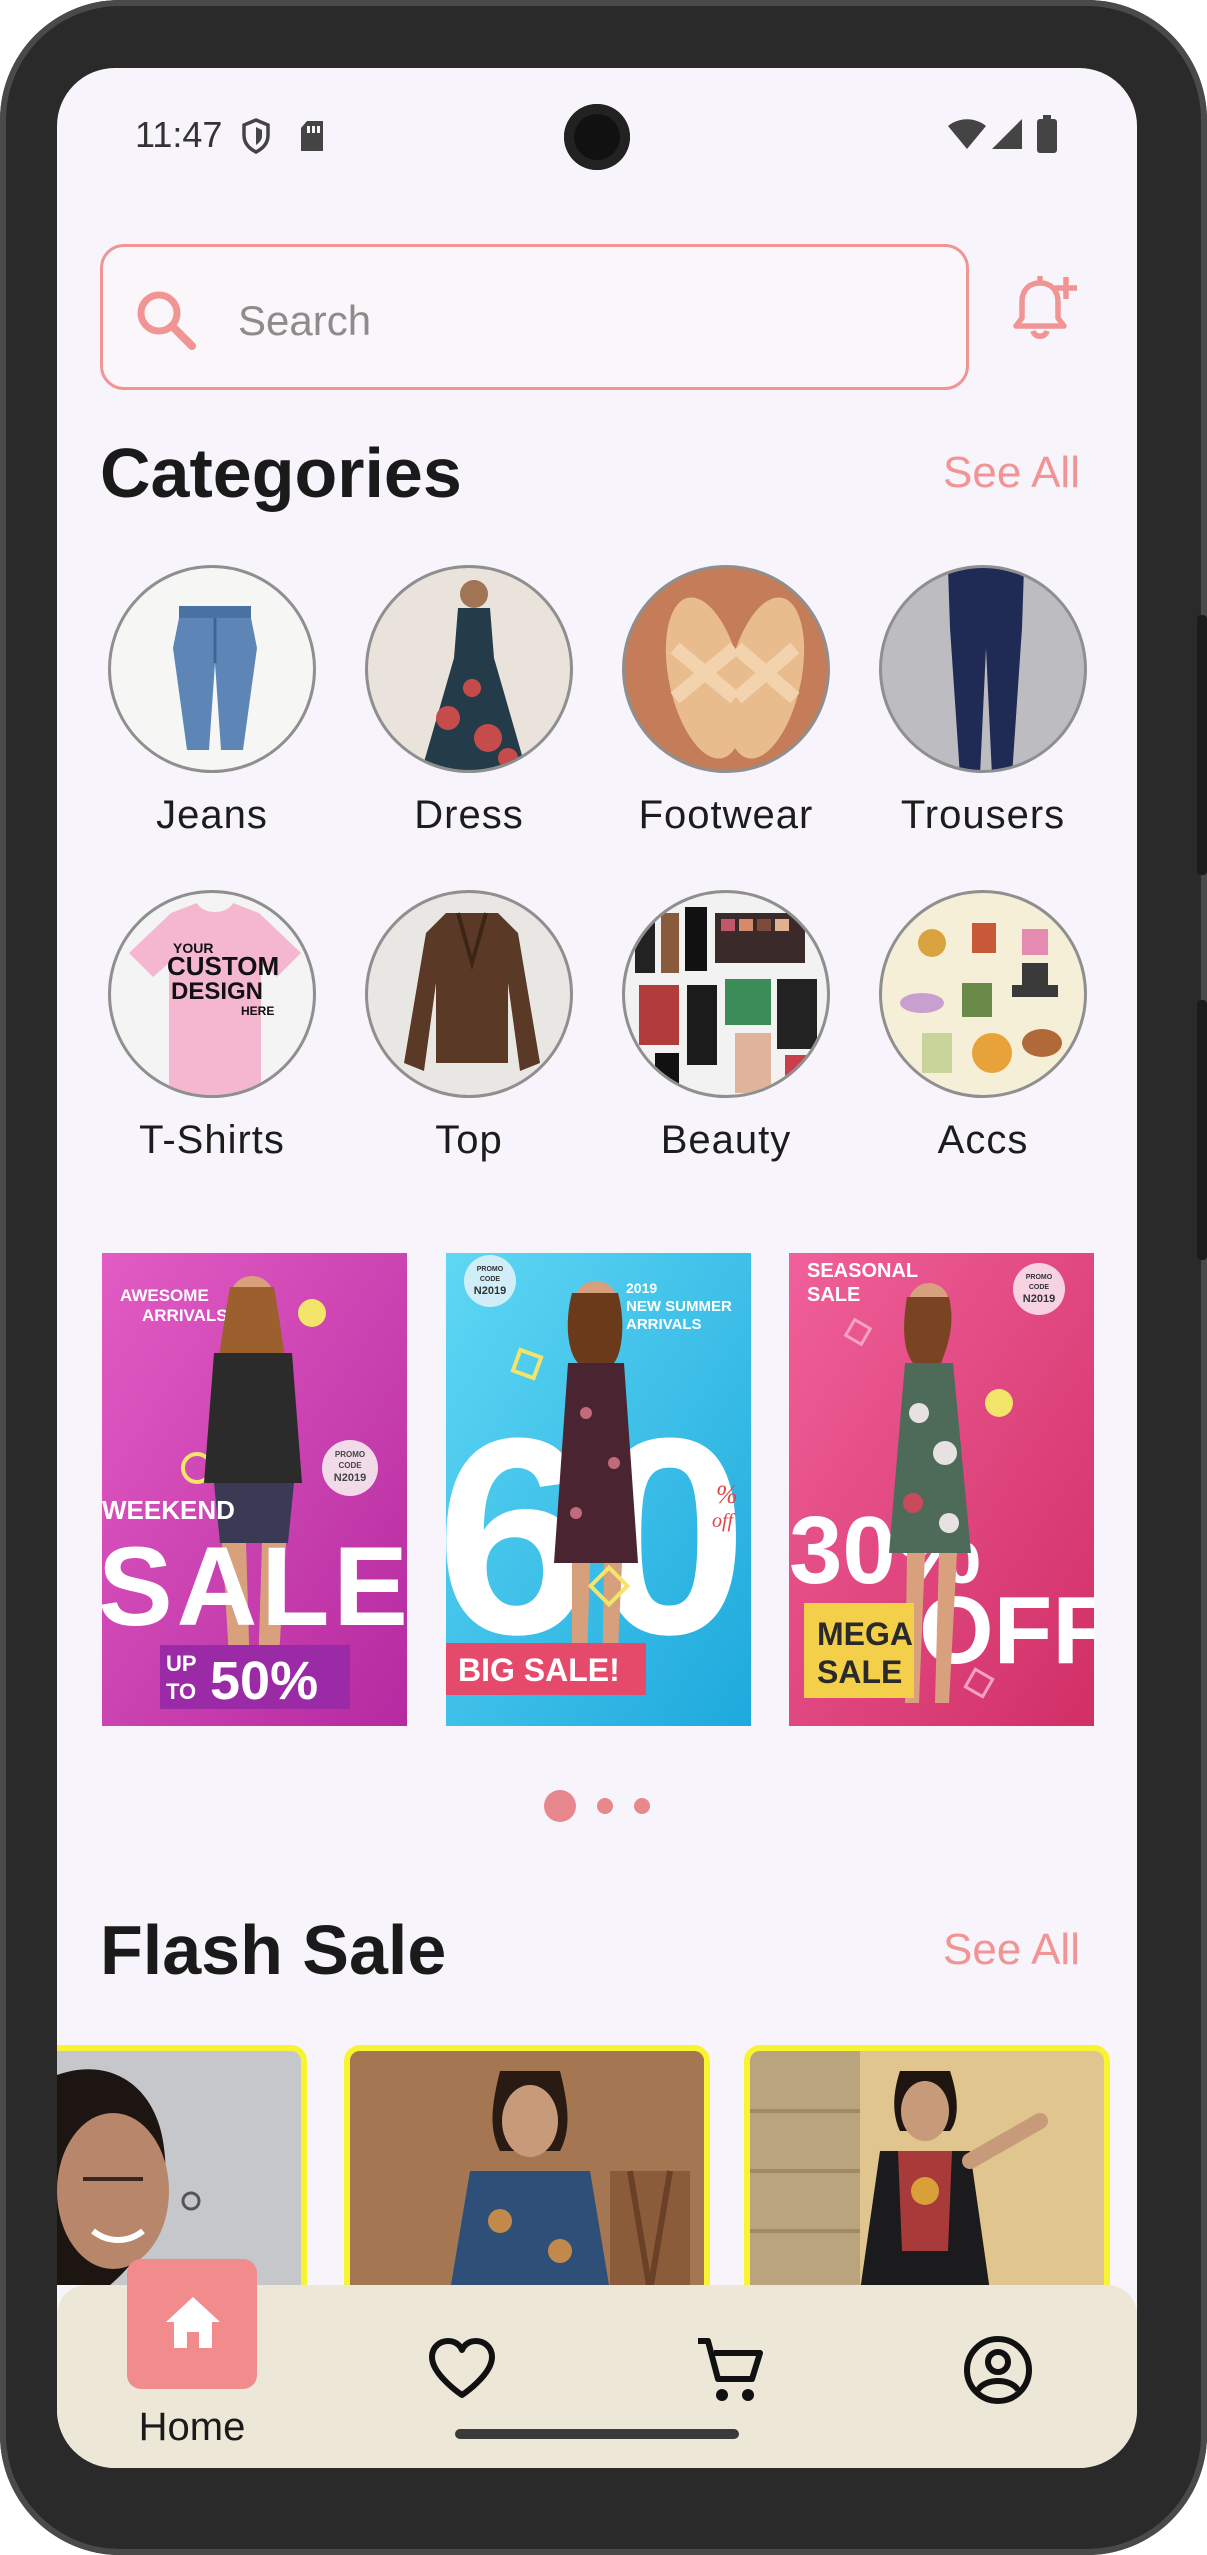  What do you see at coordinates (490, 1279) in the screenshot?
I see `banner-2-badge-line-2: CODE` at bounding box center [490, 1279].